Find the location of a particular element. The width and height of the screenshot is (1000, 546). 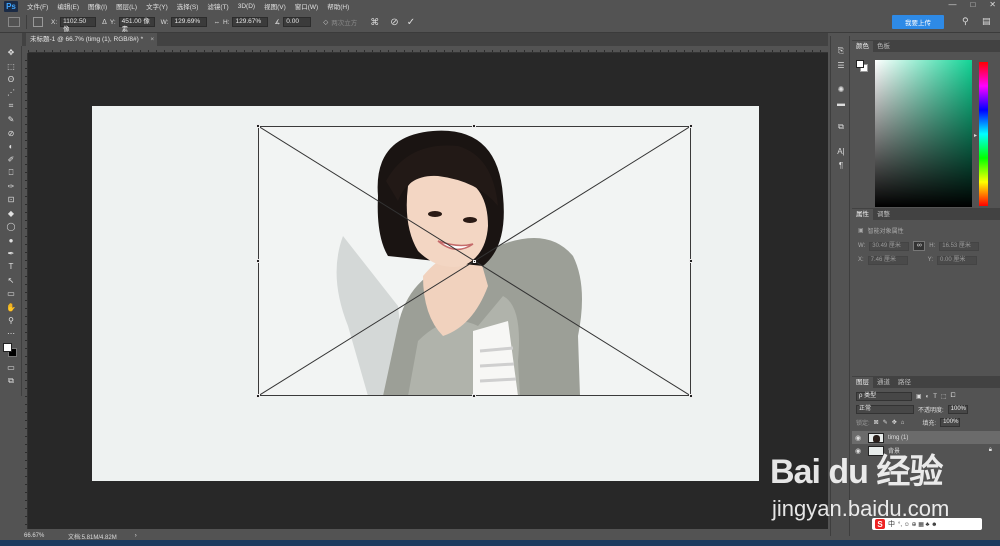

foreground-color-swatch is located at coordinates (7, 347).